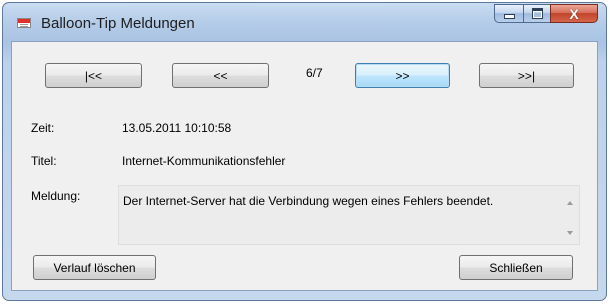 This screenshot has height=304, width=610. What do you see at coordinates (314, 73) in the screenshot?
I see `message-counter: 6/7` at bounding box center [314, 73].